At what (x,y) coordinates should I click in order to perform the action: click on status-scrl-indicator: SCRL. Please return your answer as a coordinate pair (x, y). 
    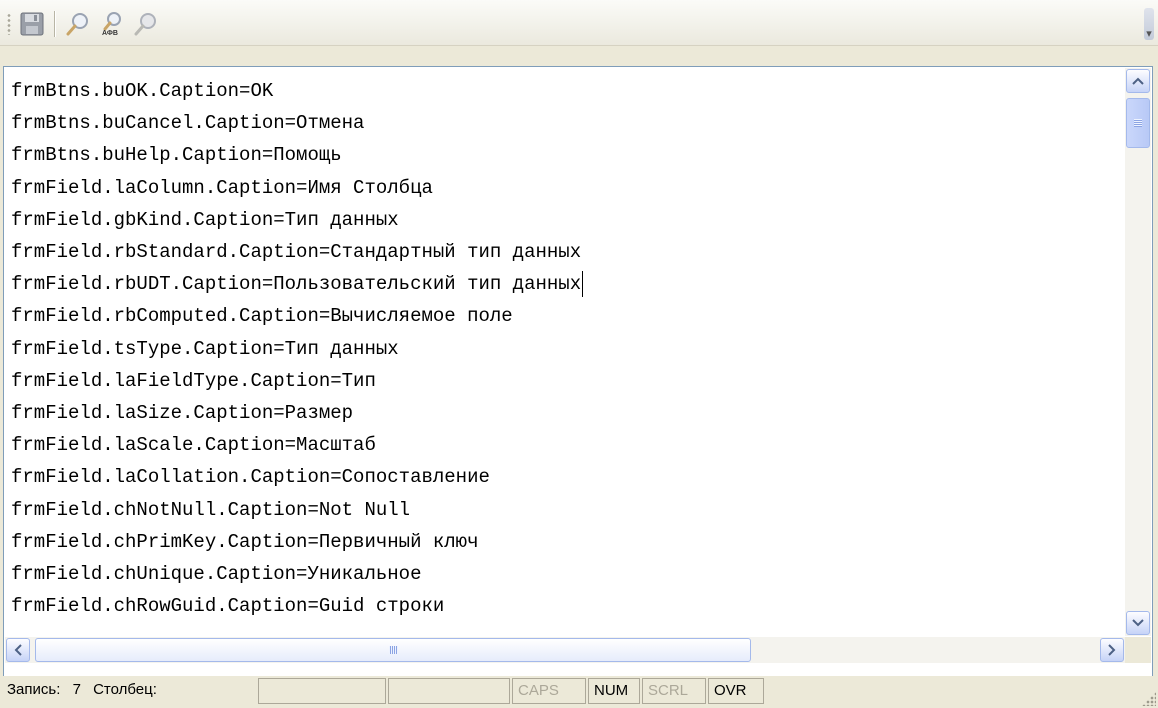
    Looking at the image, I should click on (674, 691).